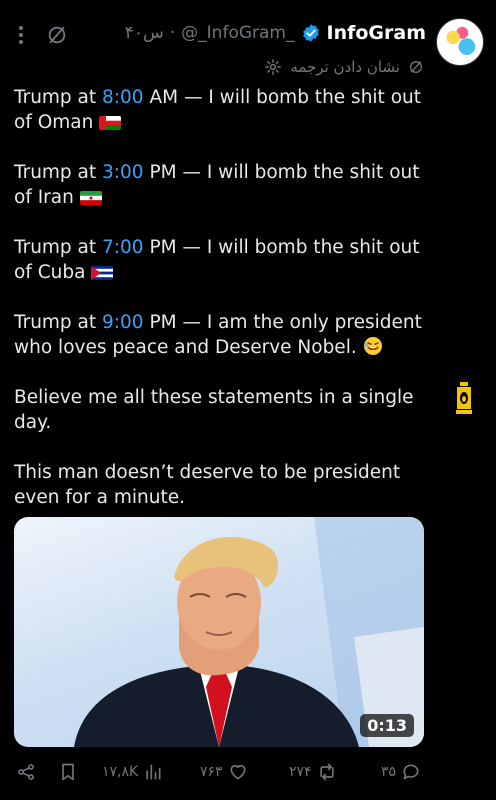 This screenshot has width=496, height=800. I want to click on translate-slash-icon, so click(416, 67).